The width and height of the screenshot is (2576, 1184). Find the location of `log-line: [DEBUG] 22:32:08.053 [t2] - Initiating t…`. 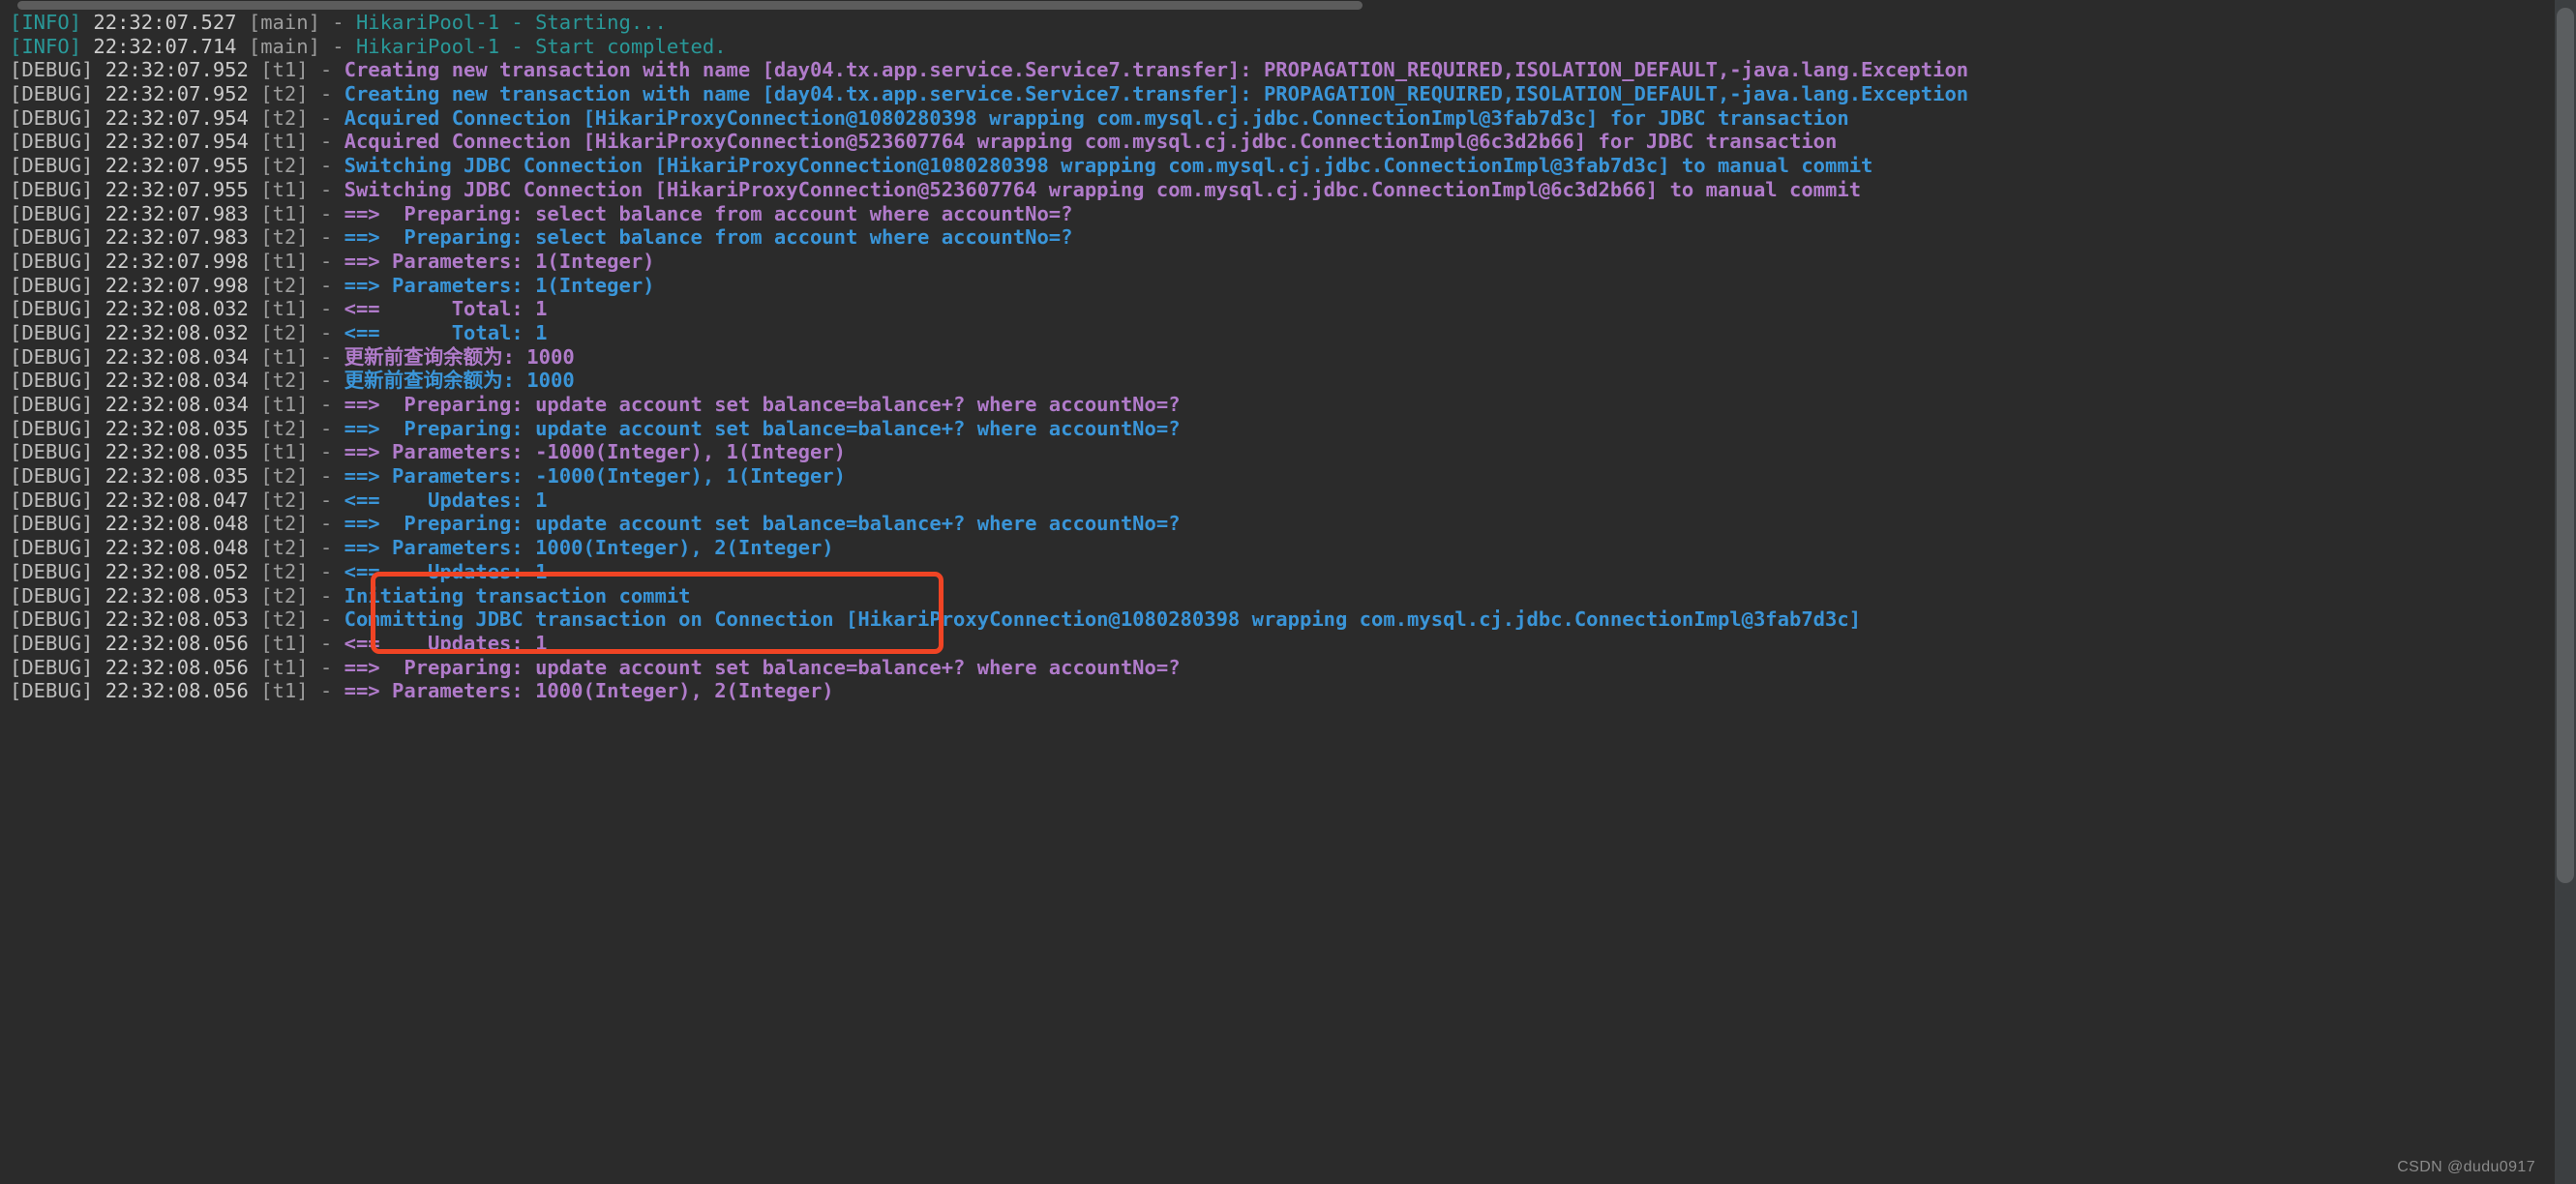

log-line: [DEBUG] 22:32:08.053 [t2] - Initiating t… is located at coordinates (1277, 596).